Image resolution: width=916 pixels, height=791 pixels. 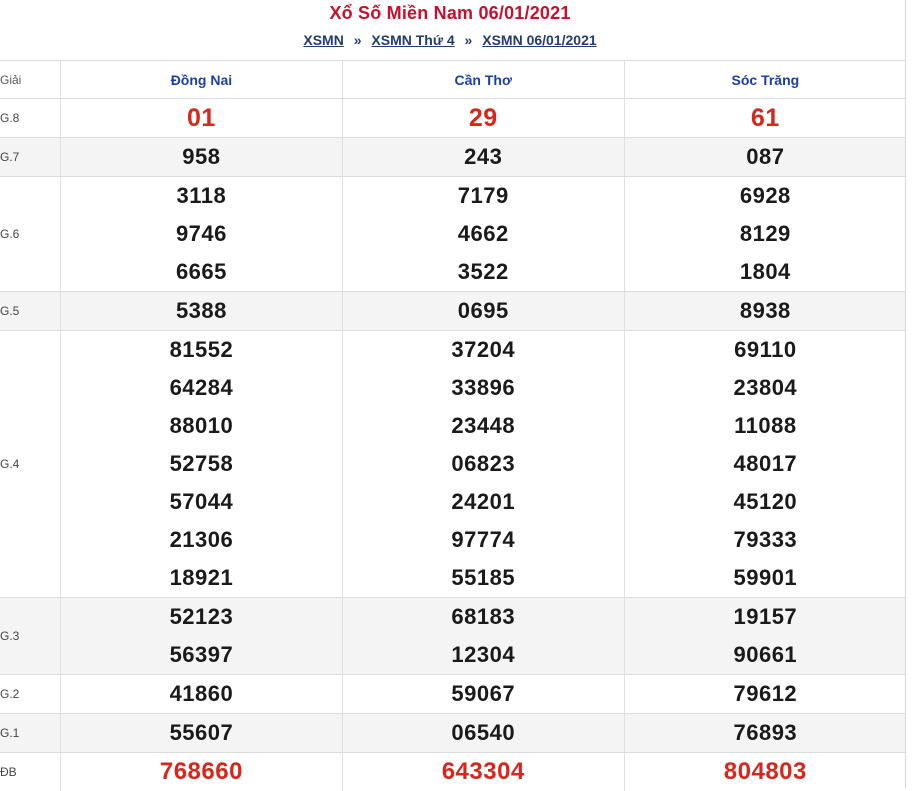 I want to click on result-cell-soc-trang: 087, so click(x=765, y=157).